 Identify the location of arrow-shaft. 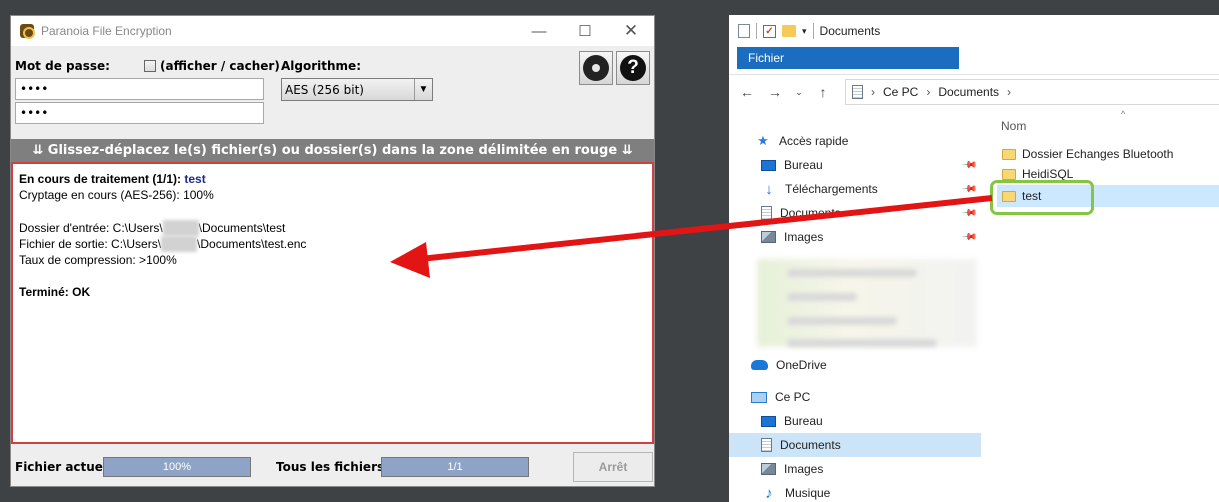
(706, 228).